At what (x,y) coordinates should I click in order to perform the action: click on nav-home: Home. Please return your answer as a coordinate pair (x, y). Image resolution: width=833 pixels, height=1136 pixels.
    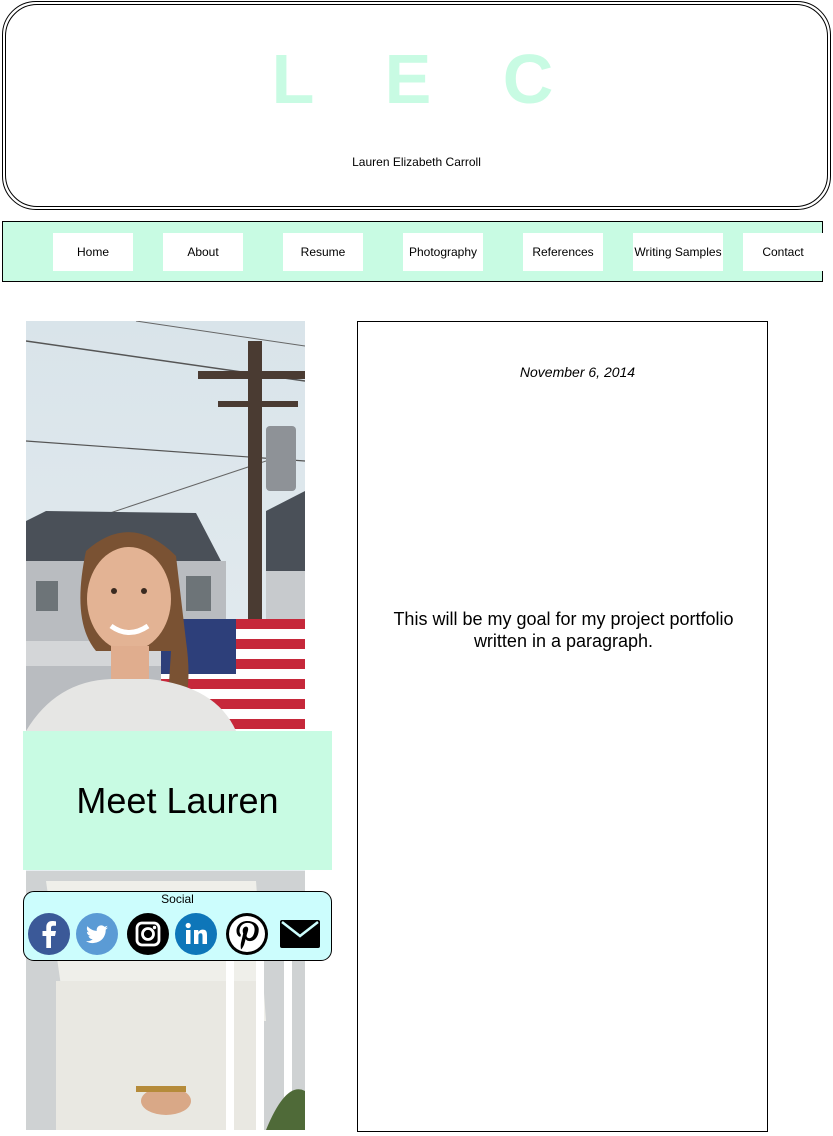
    Looking at the image, I should click on (93, 252).